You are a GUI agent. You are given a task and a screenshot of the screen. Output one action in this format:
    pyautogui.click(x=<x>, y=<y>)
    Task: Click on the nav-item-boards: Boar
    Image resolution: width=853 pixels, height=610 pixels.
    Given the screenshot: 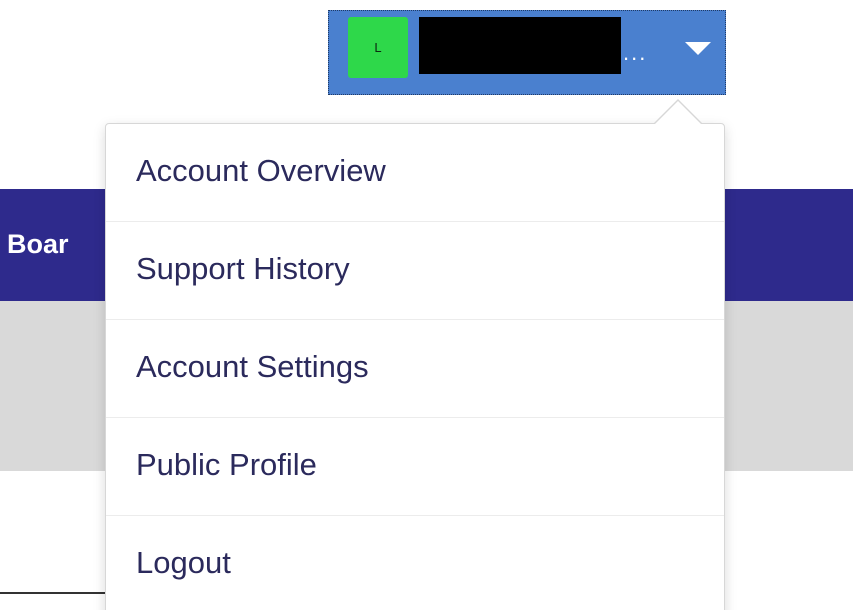 What is the action you would take?
    pyautogui.click(x=38, y=244)
    